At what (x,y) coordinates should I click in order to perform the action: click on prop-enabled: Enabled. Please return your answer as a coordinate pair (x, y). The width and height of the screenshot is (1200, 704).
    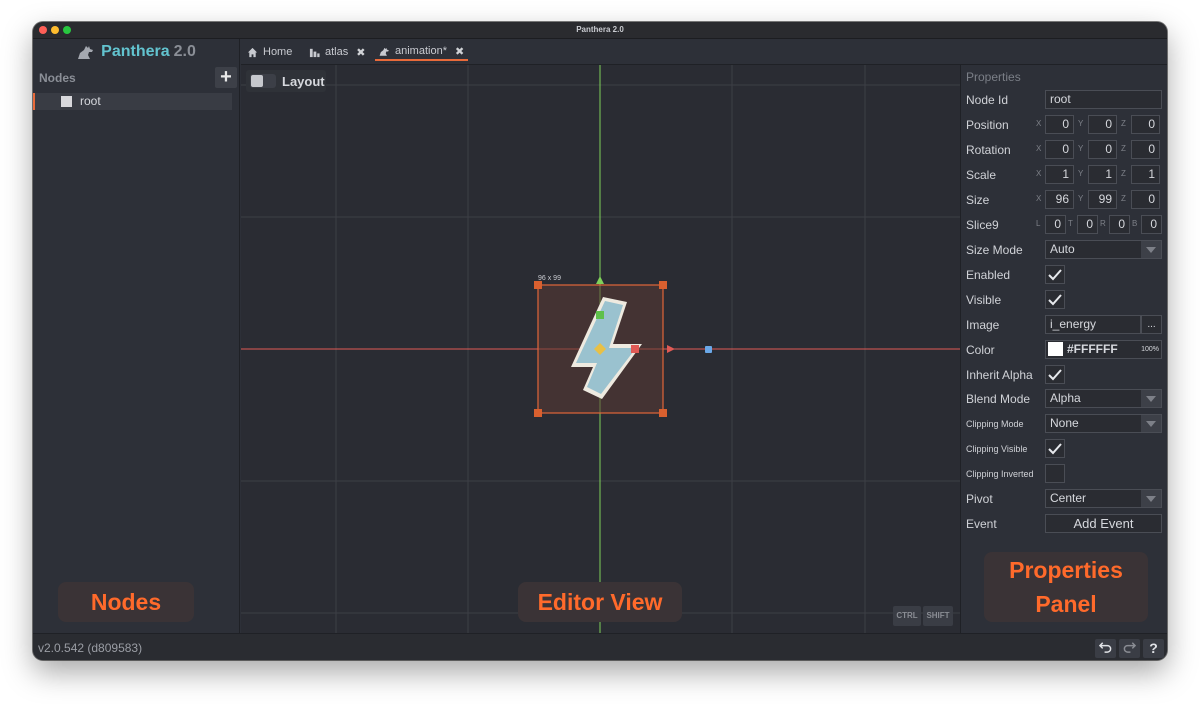
    Looking at the image, I should click on (1064, 275).